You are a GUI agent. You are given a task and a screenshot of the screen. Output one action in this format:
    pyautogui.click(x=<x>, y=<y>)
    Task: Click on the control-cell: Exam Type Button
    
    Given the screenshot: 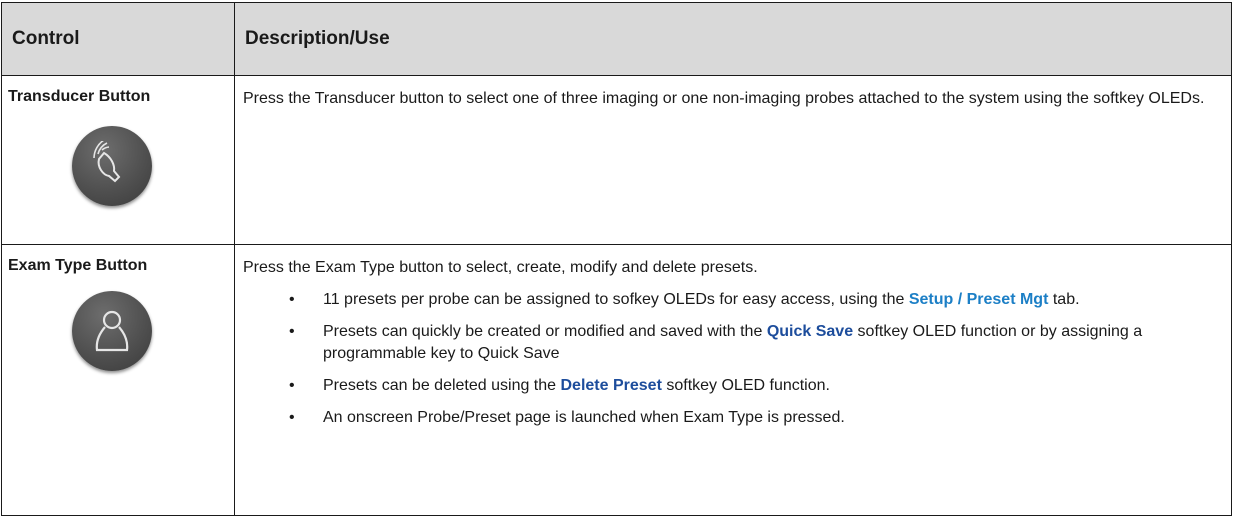 What is the action you would take?
    pyautogui.click(x=118, y=380)
    